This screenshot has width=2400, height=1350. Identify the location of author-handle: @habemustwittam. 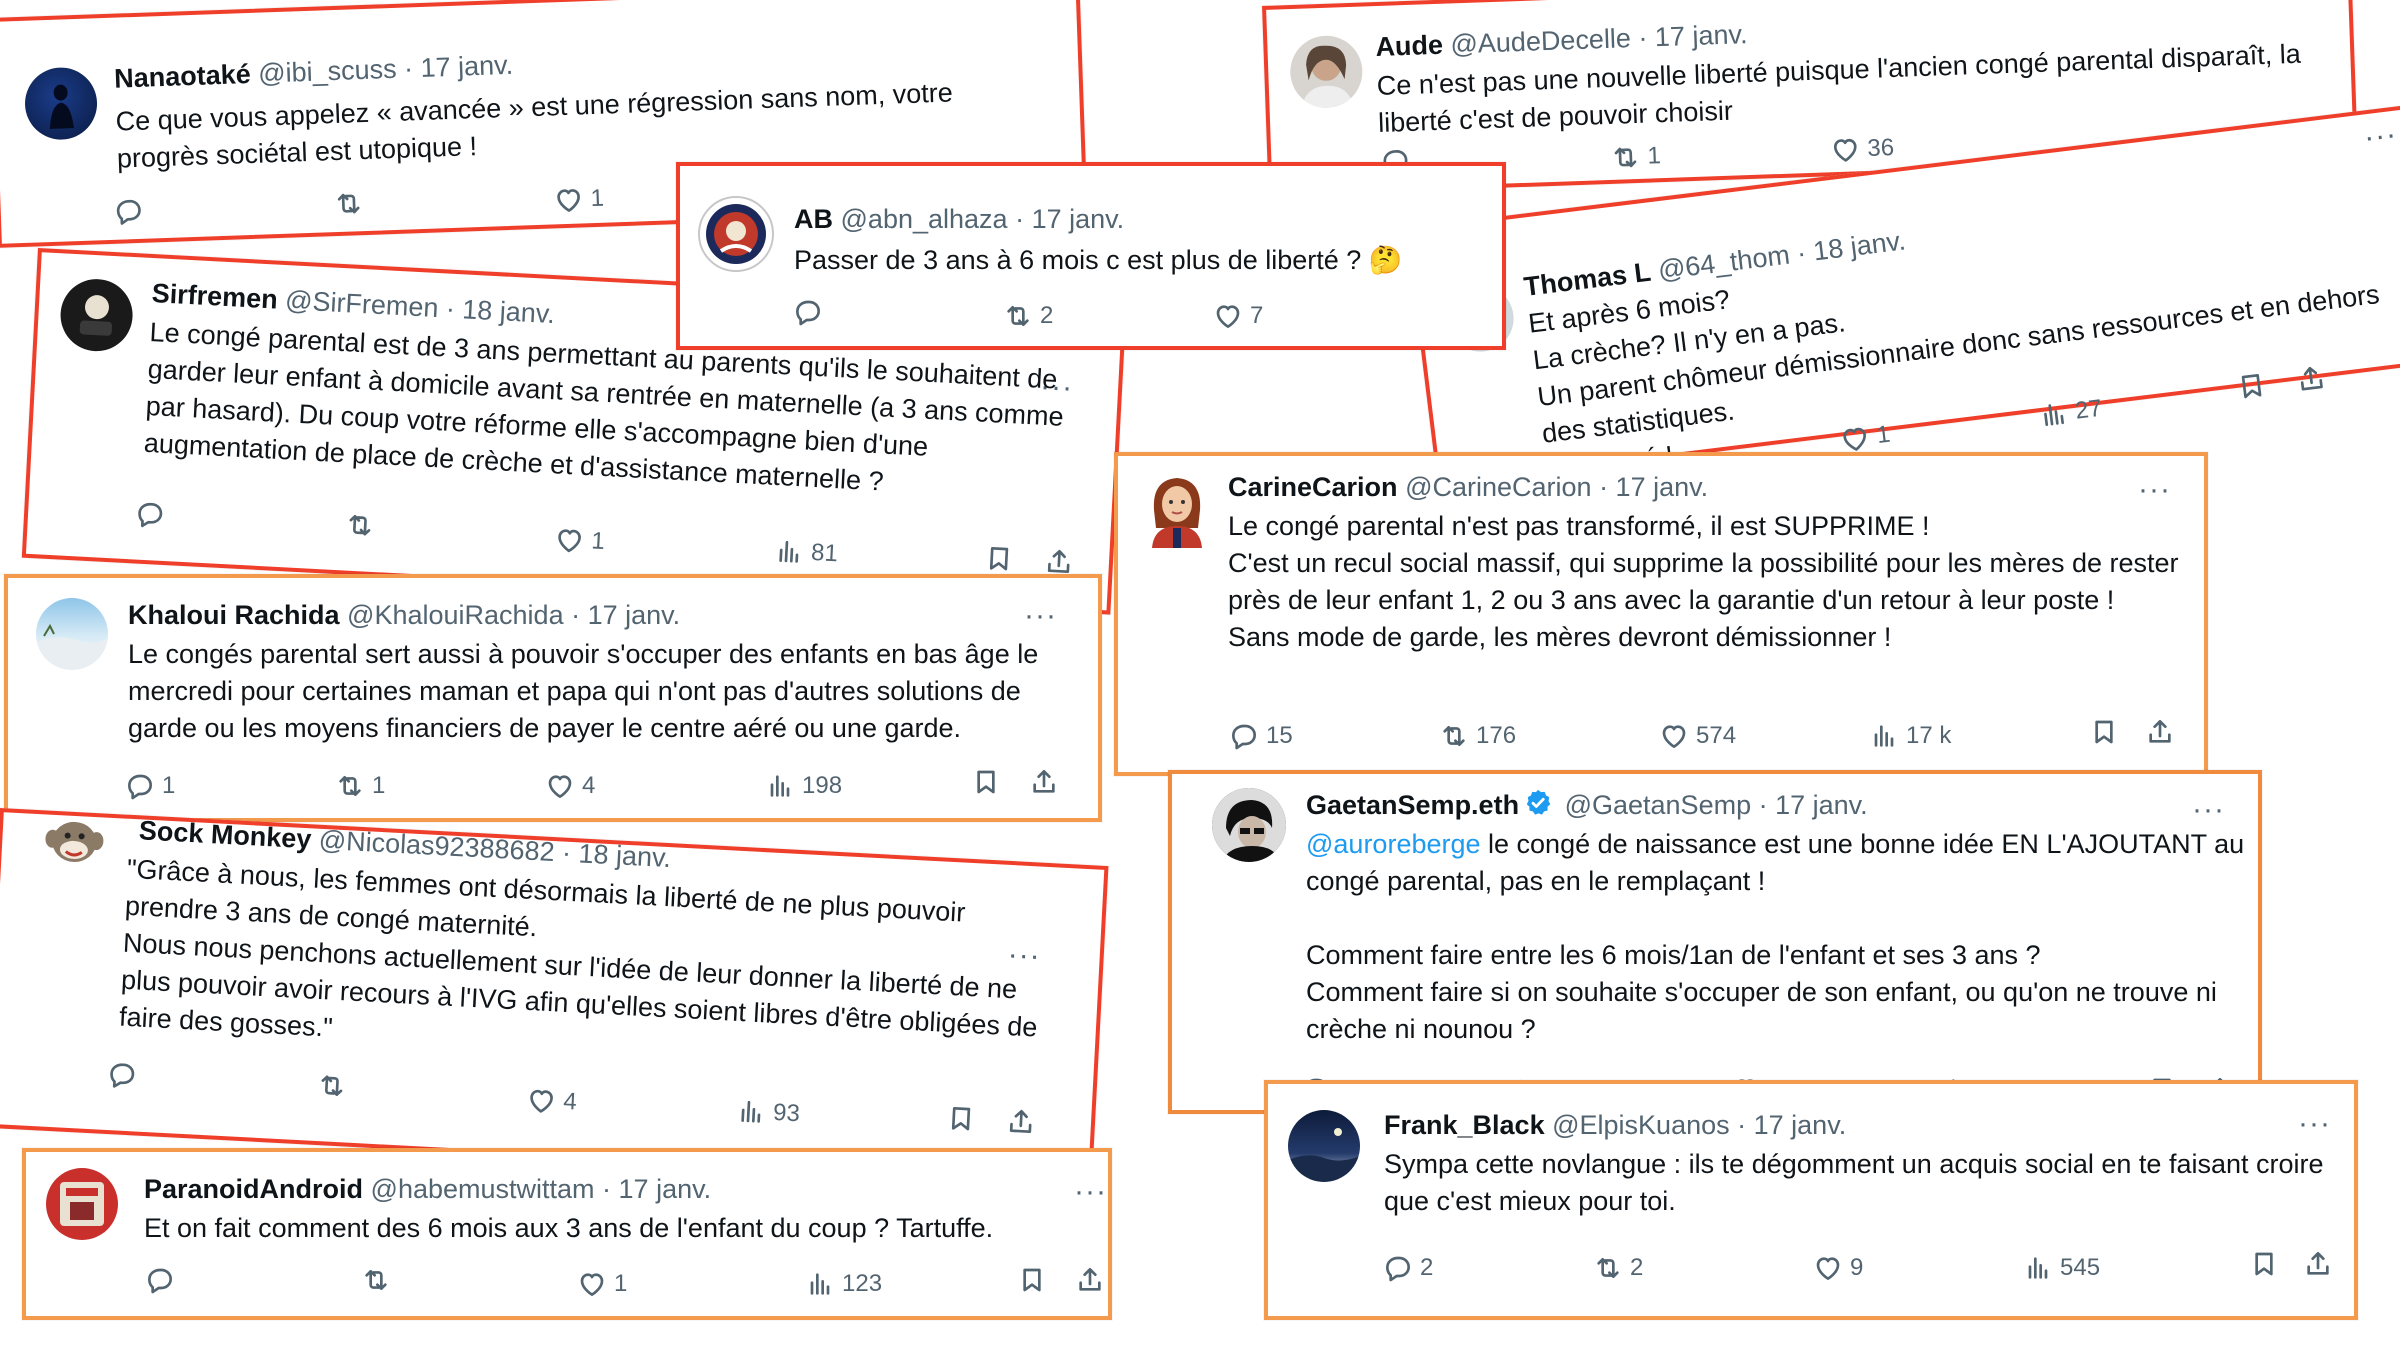
(483, 1189).